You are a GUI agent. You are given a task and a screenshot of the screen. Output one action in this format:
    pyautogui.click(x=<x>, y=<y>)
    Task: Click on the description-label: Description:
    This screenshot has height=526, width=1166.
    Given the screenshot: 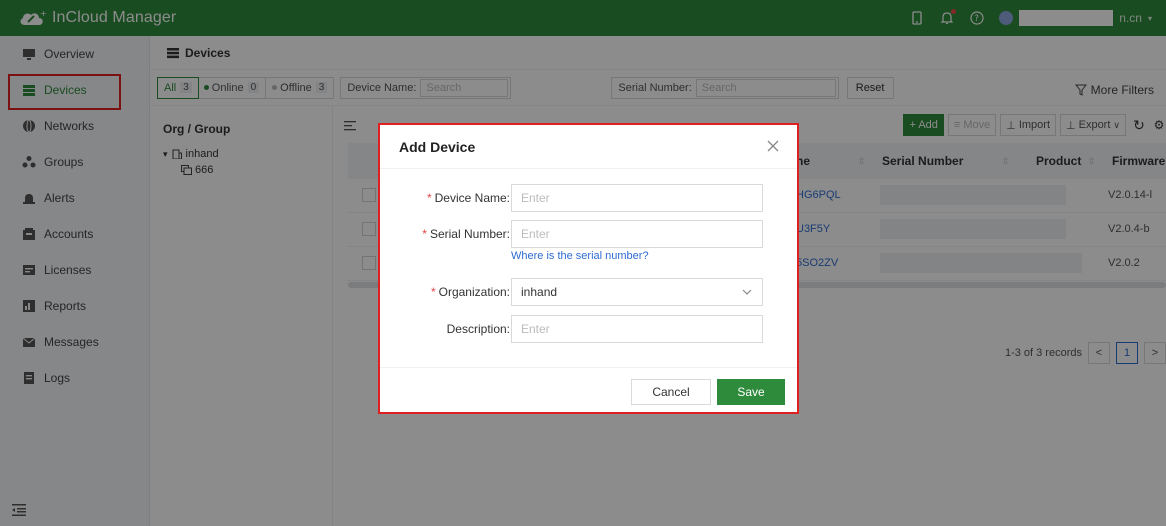 What is the action you would take?
    pyautogui.click(x=478, y=329)
    